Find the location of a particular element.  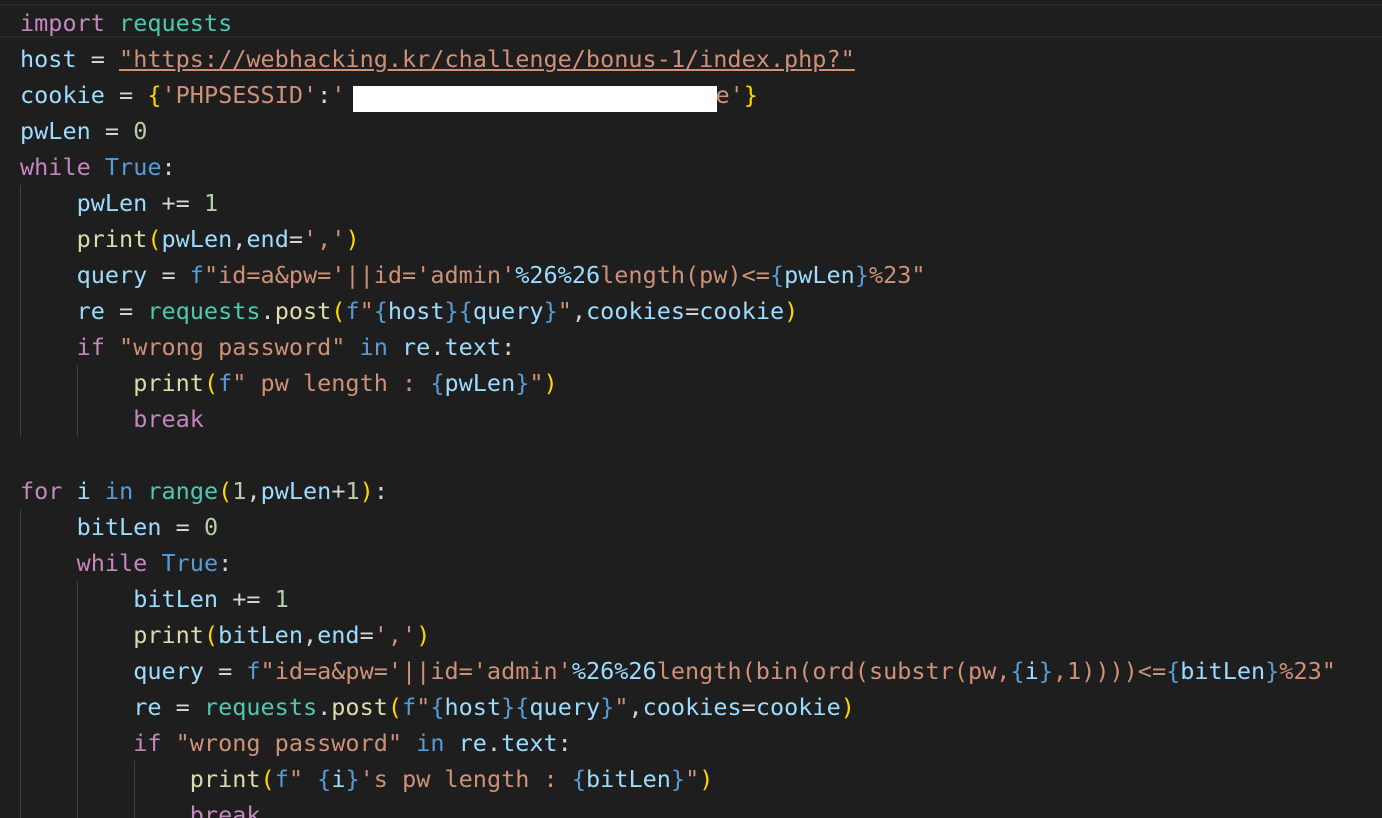

token: import is located at coordinates (62, 23).